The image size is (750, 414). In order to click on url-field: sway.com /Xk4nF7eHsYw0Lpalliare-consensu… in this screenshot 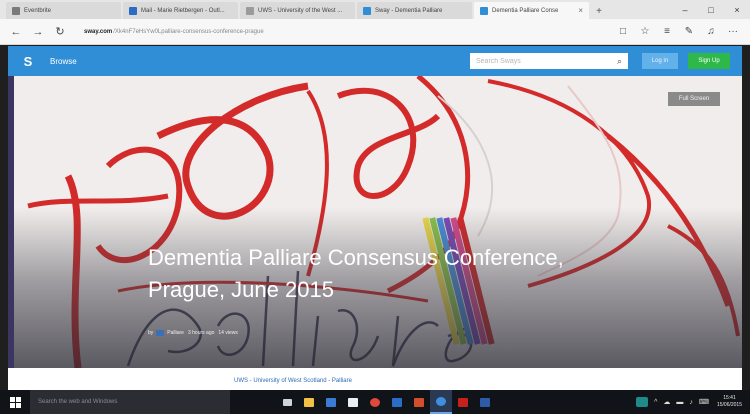, I will do `click(313, 32)`.